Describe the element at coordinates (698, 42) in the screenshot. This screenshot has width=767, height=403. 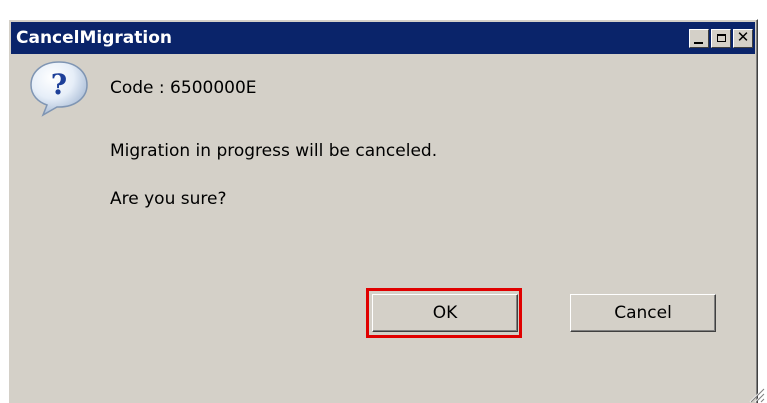
I see `minimize-icon` at that location.